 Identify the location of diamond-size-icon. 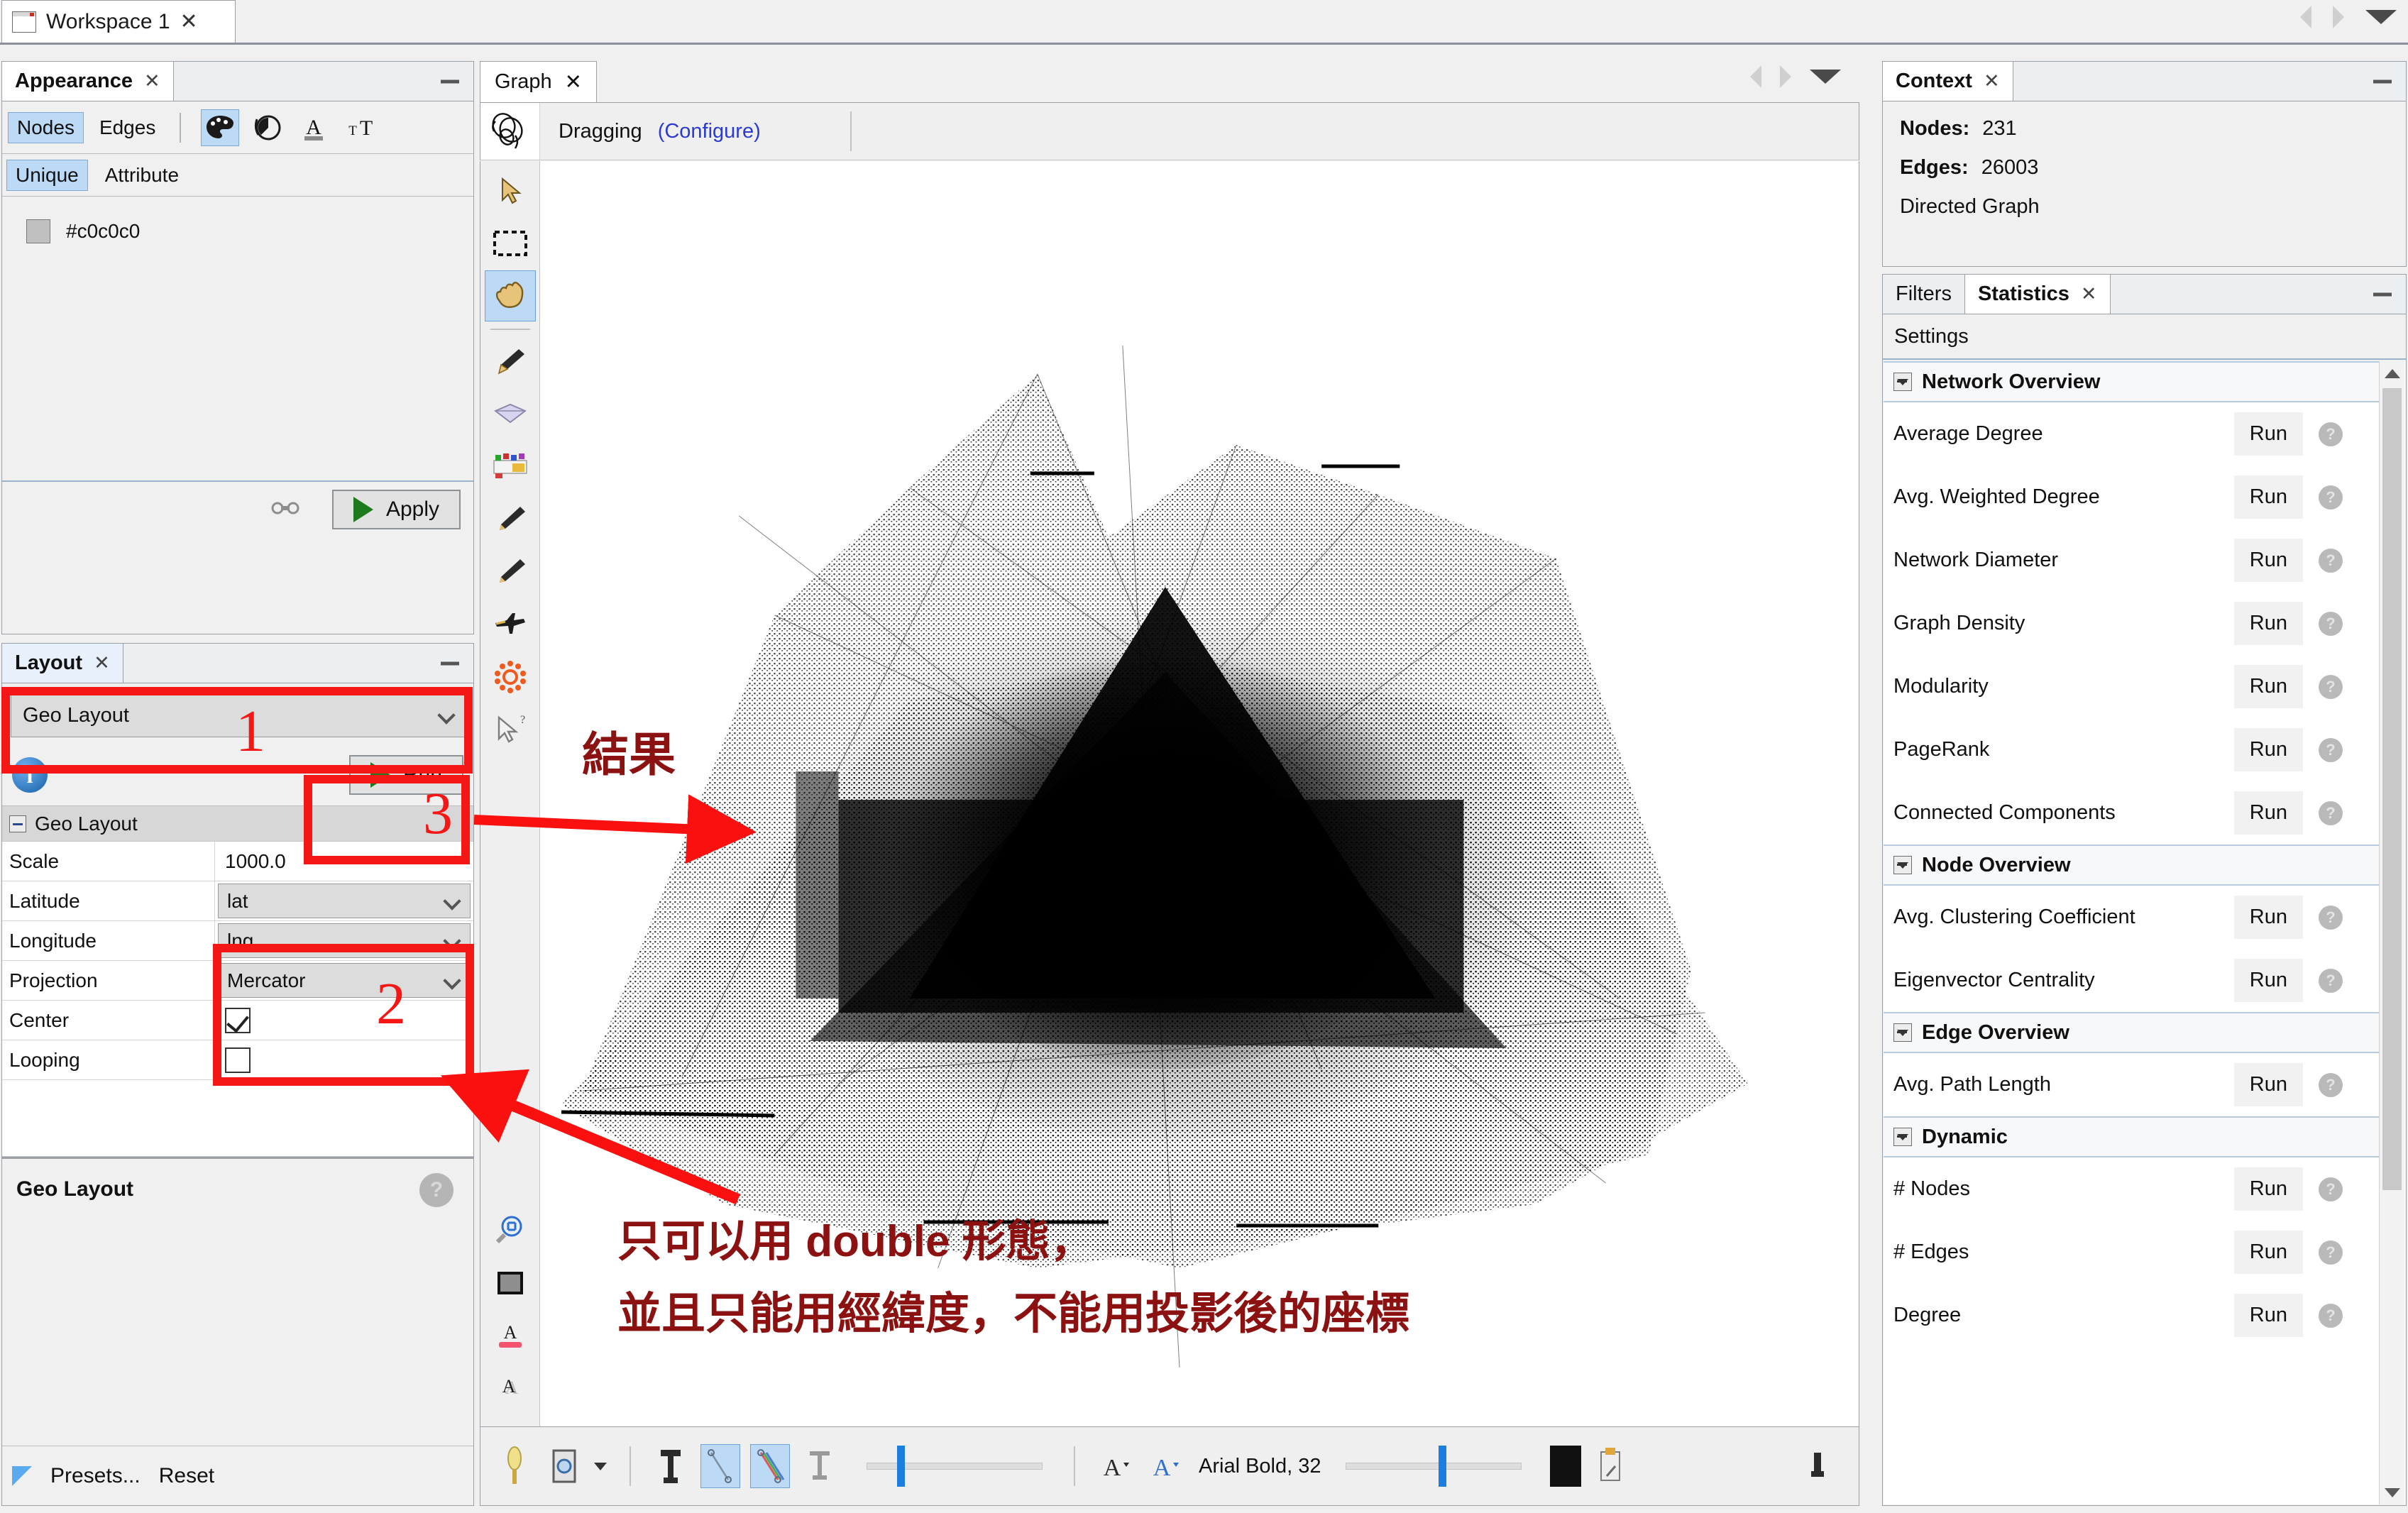
(511, 413).